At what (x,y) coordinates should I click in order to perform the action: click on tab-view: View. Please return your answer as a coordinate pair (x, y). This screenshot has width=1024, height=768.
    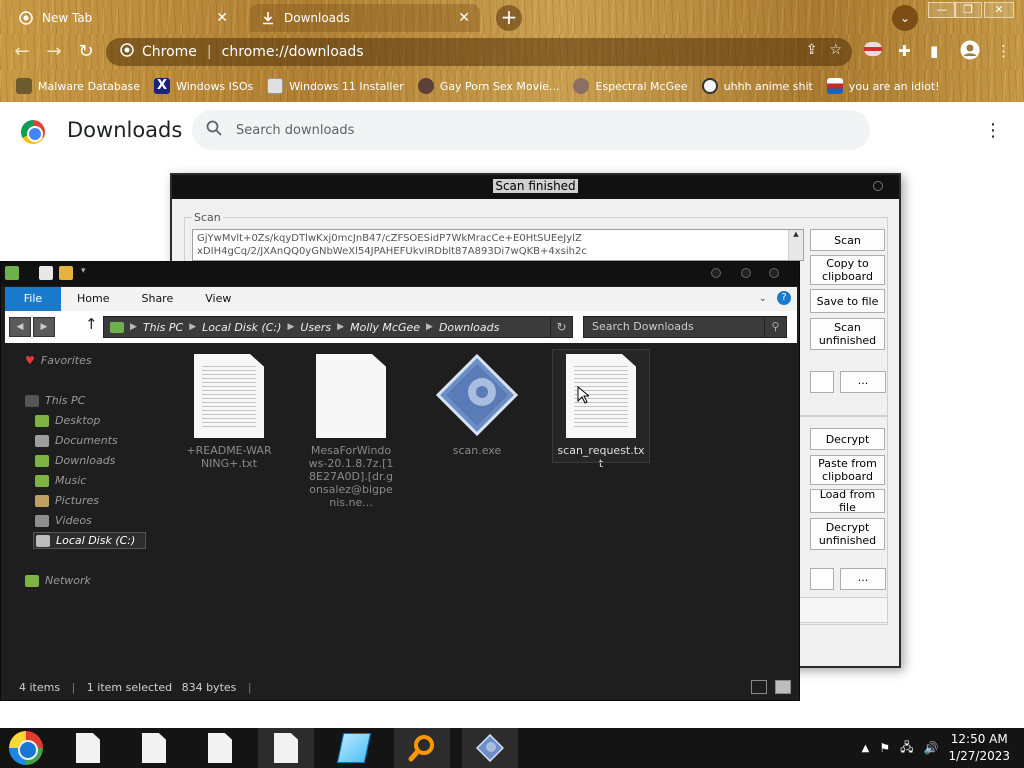
    Looking at the image, I should click on (218, 299).